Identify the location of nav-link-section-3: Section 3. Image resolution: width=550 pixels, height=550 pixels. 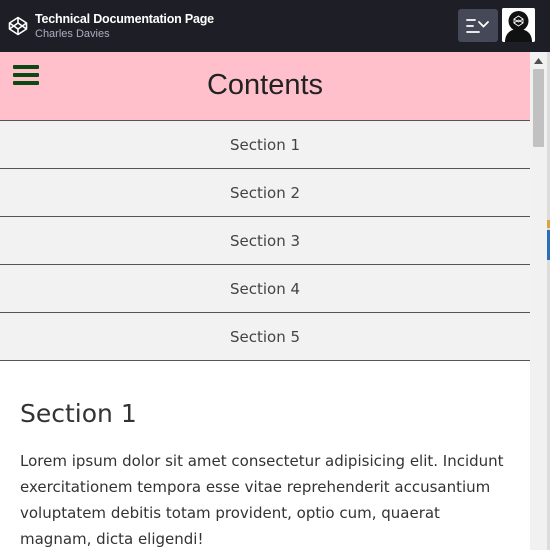
(265, 241).